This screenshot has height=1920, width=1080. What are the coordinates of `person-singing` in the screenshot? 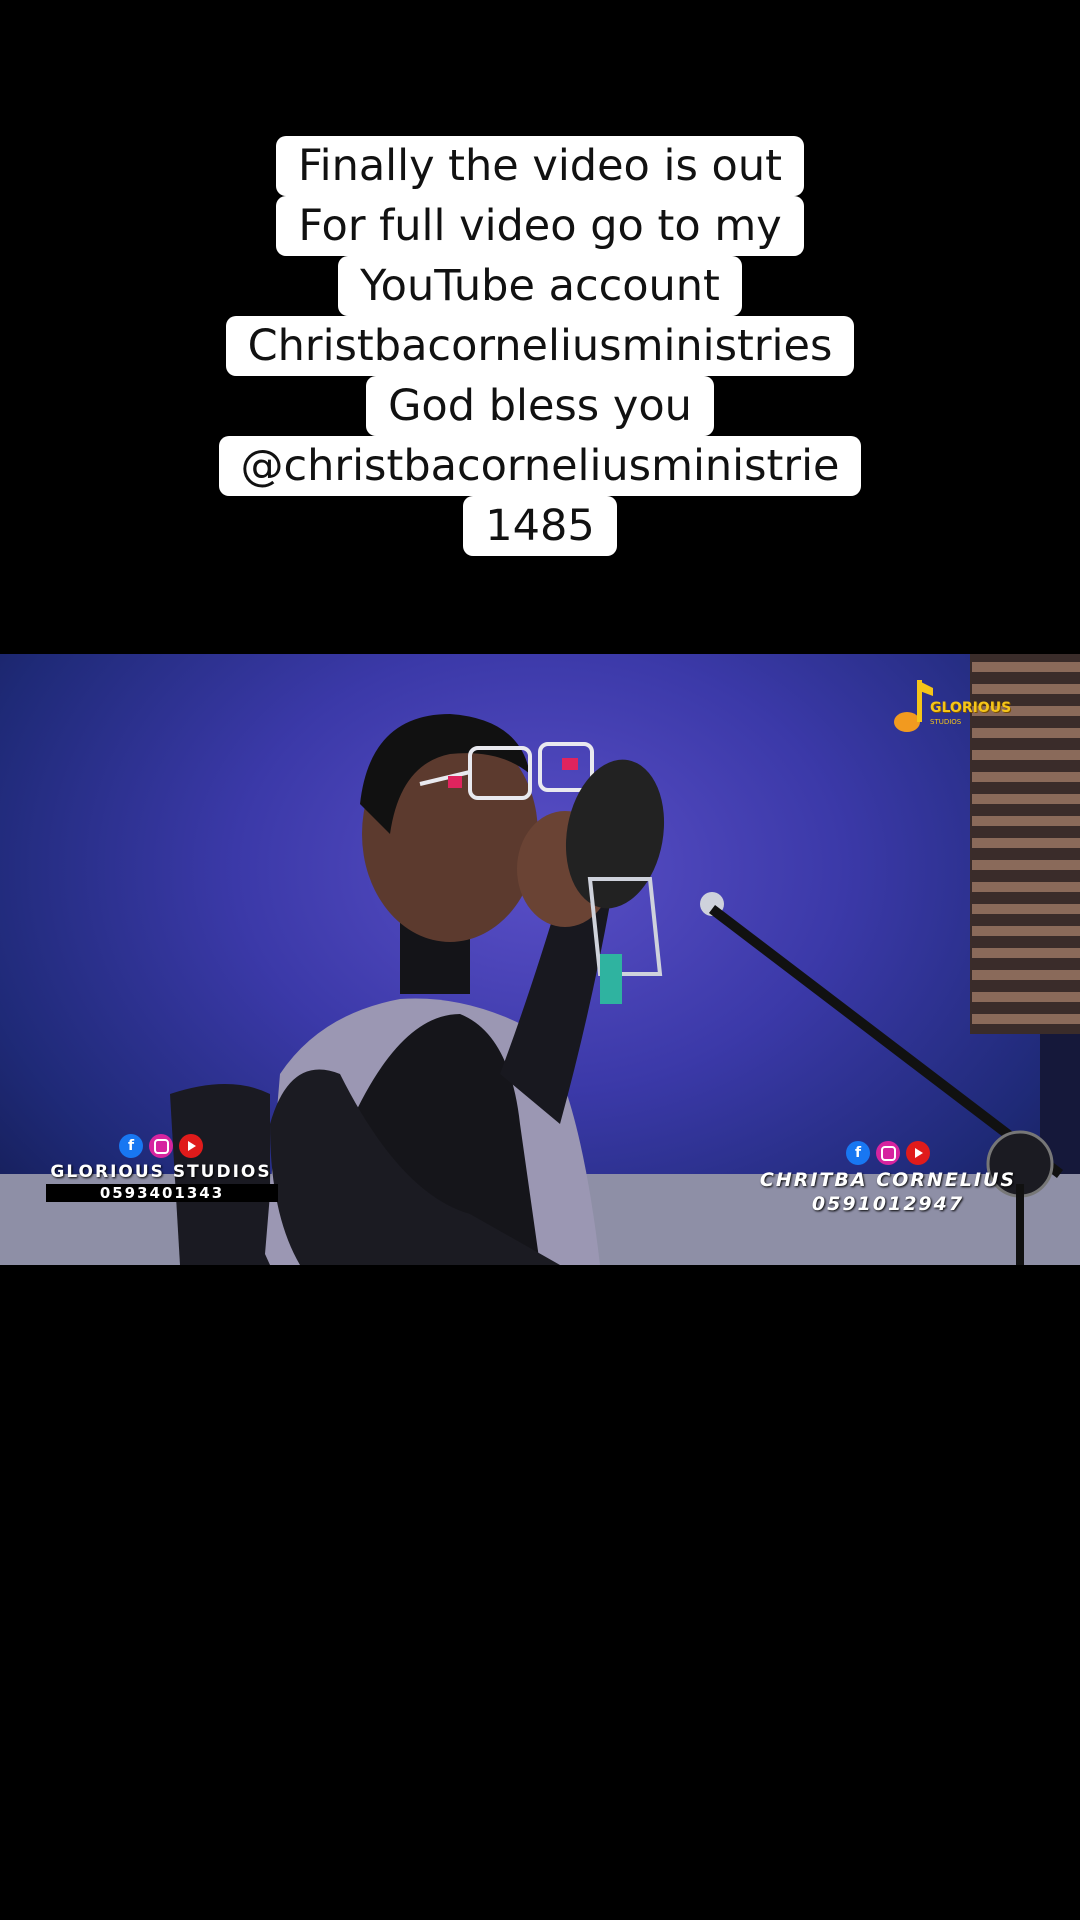 It's located at (439, 989).